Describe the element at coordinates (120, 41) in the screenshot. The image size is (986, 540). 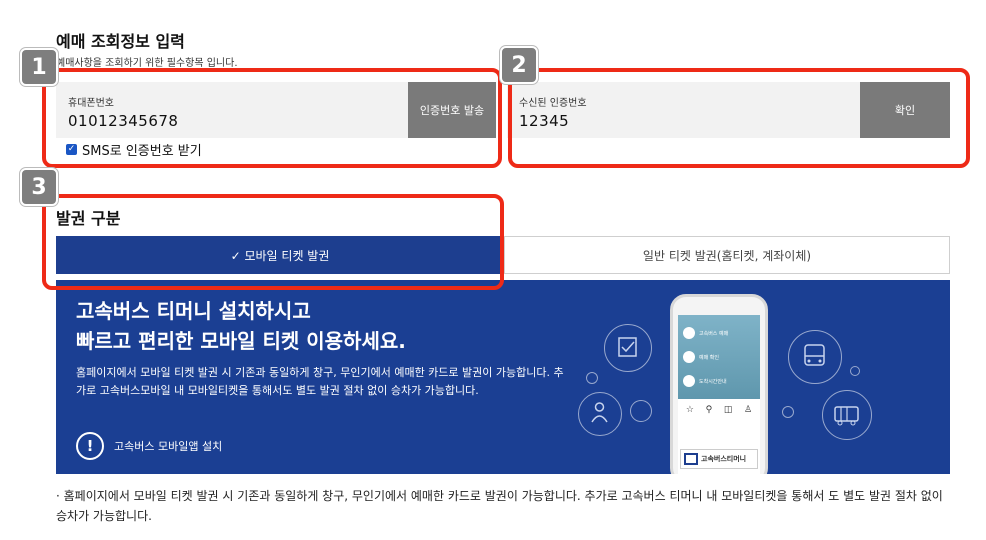
I see `page-title: 예매 조회정보 입력` at that location.